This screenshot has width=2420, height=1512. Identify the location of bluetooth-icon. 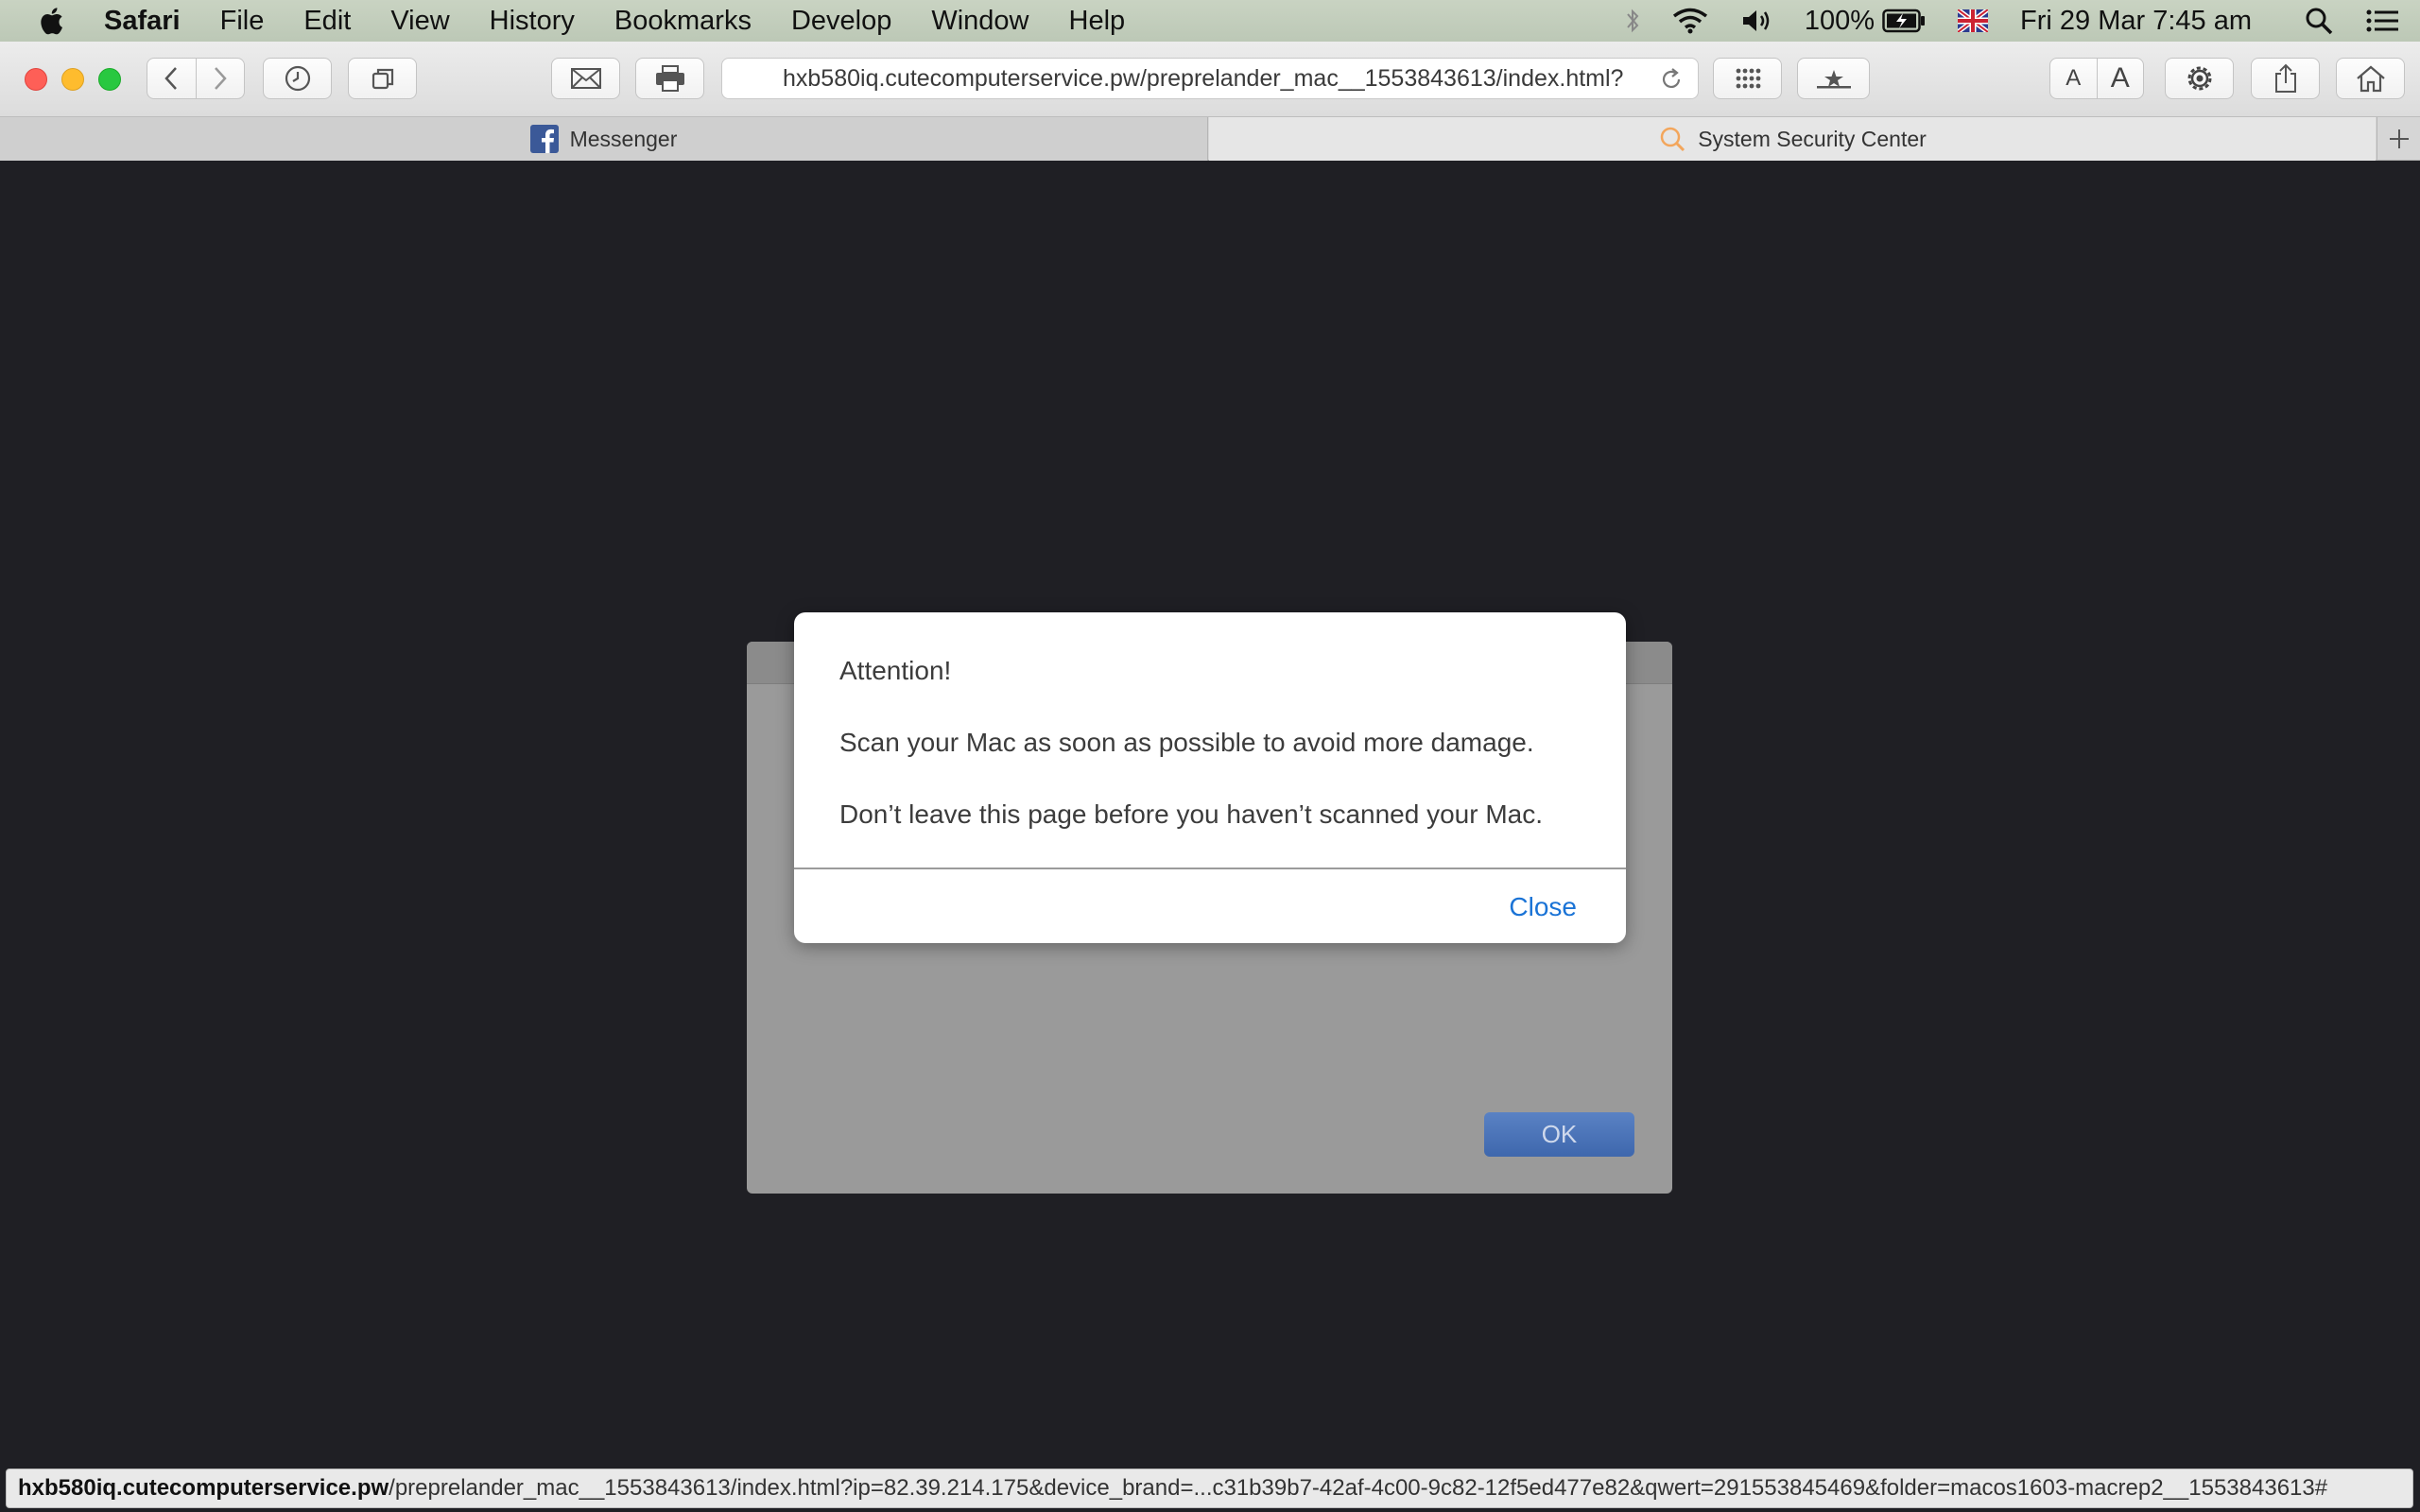
(1632, 21).